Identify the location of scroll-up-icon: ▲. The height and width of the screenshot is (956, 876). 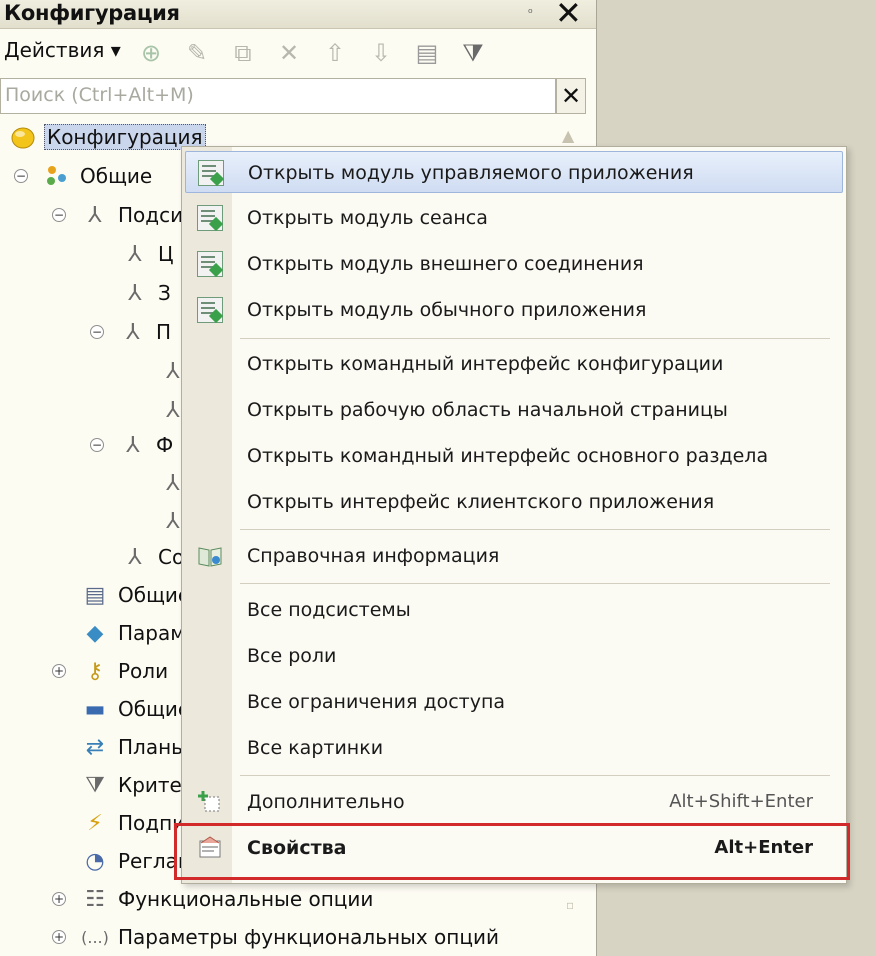
(568, 135).